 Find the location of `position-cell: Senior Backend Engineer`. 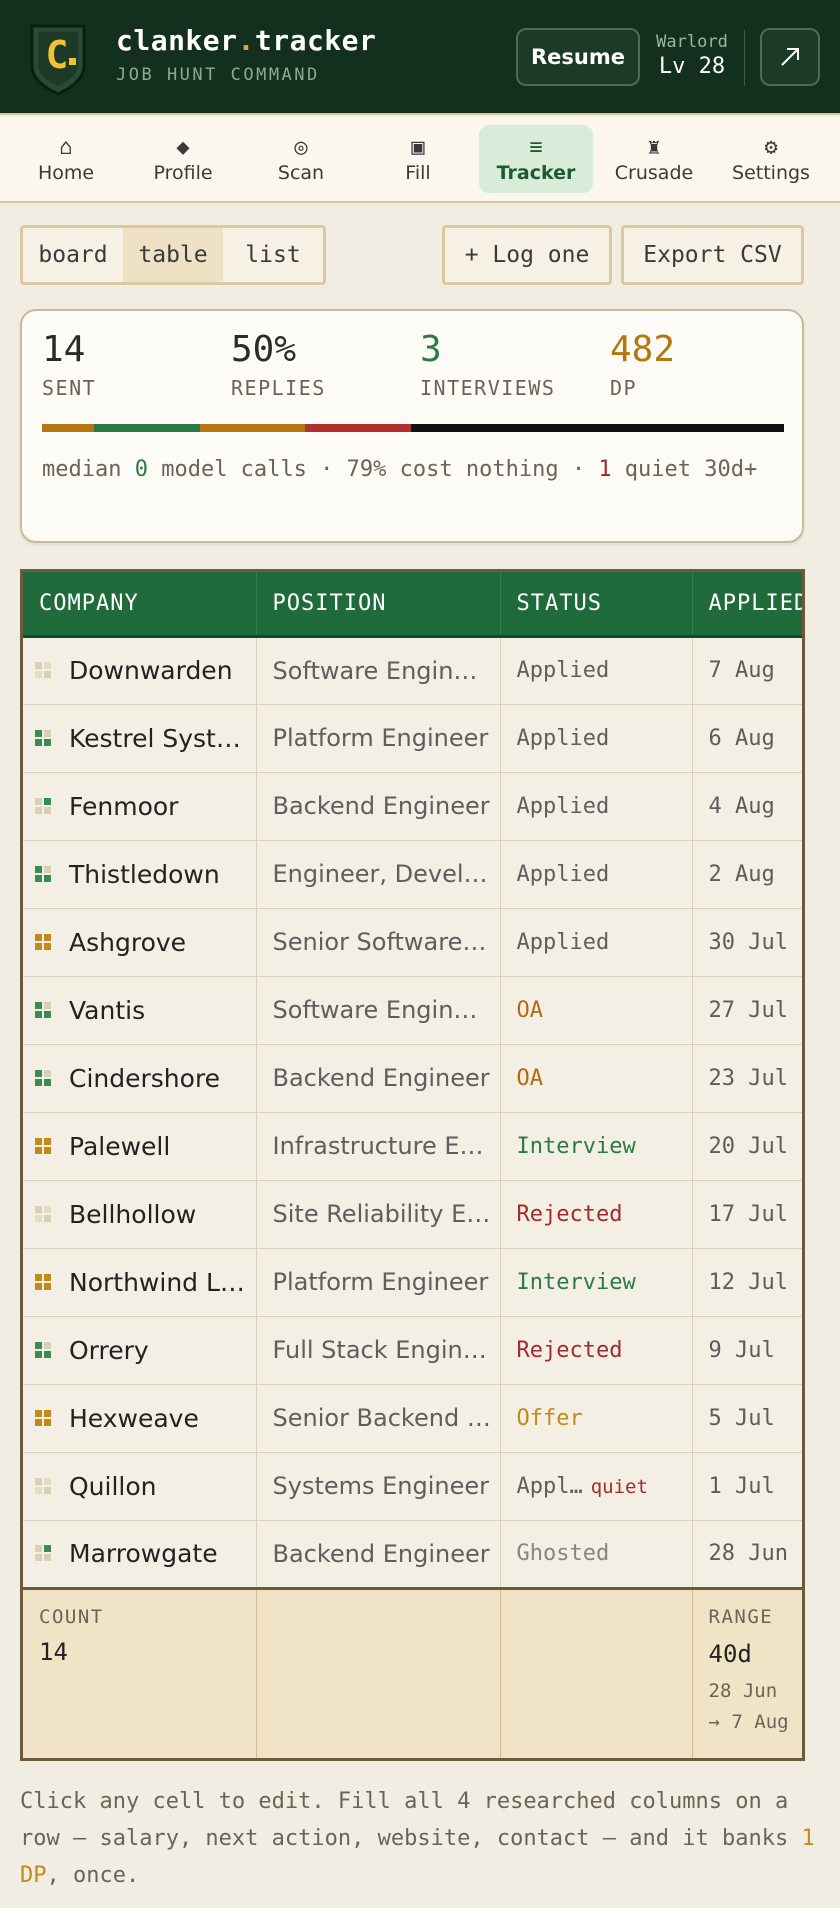

position-cell: Senior Backend Engineer is located at coordinates (378, 1418).